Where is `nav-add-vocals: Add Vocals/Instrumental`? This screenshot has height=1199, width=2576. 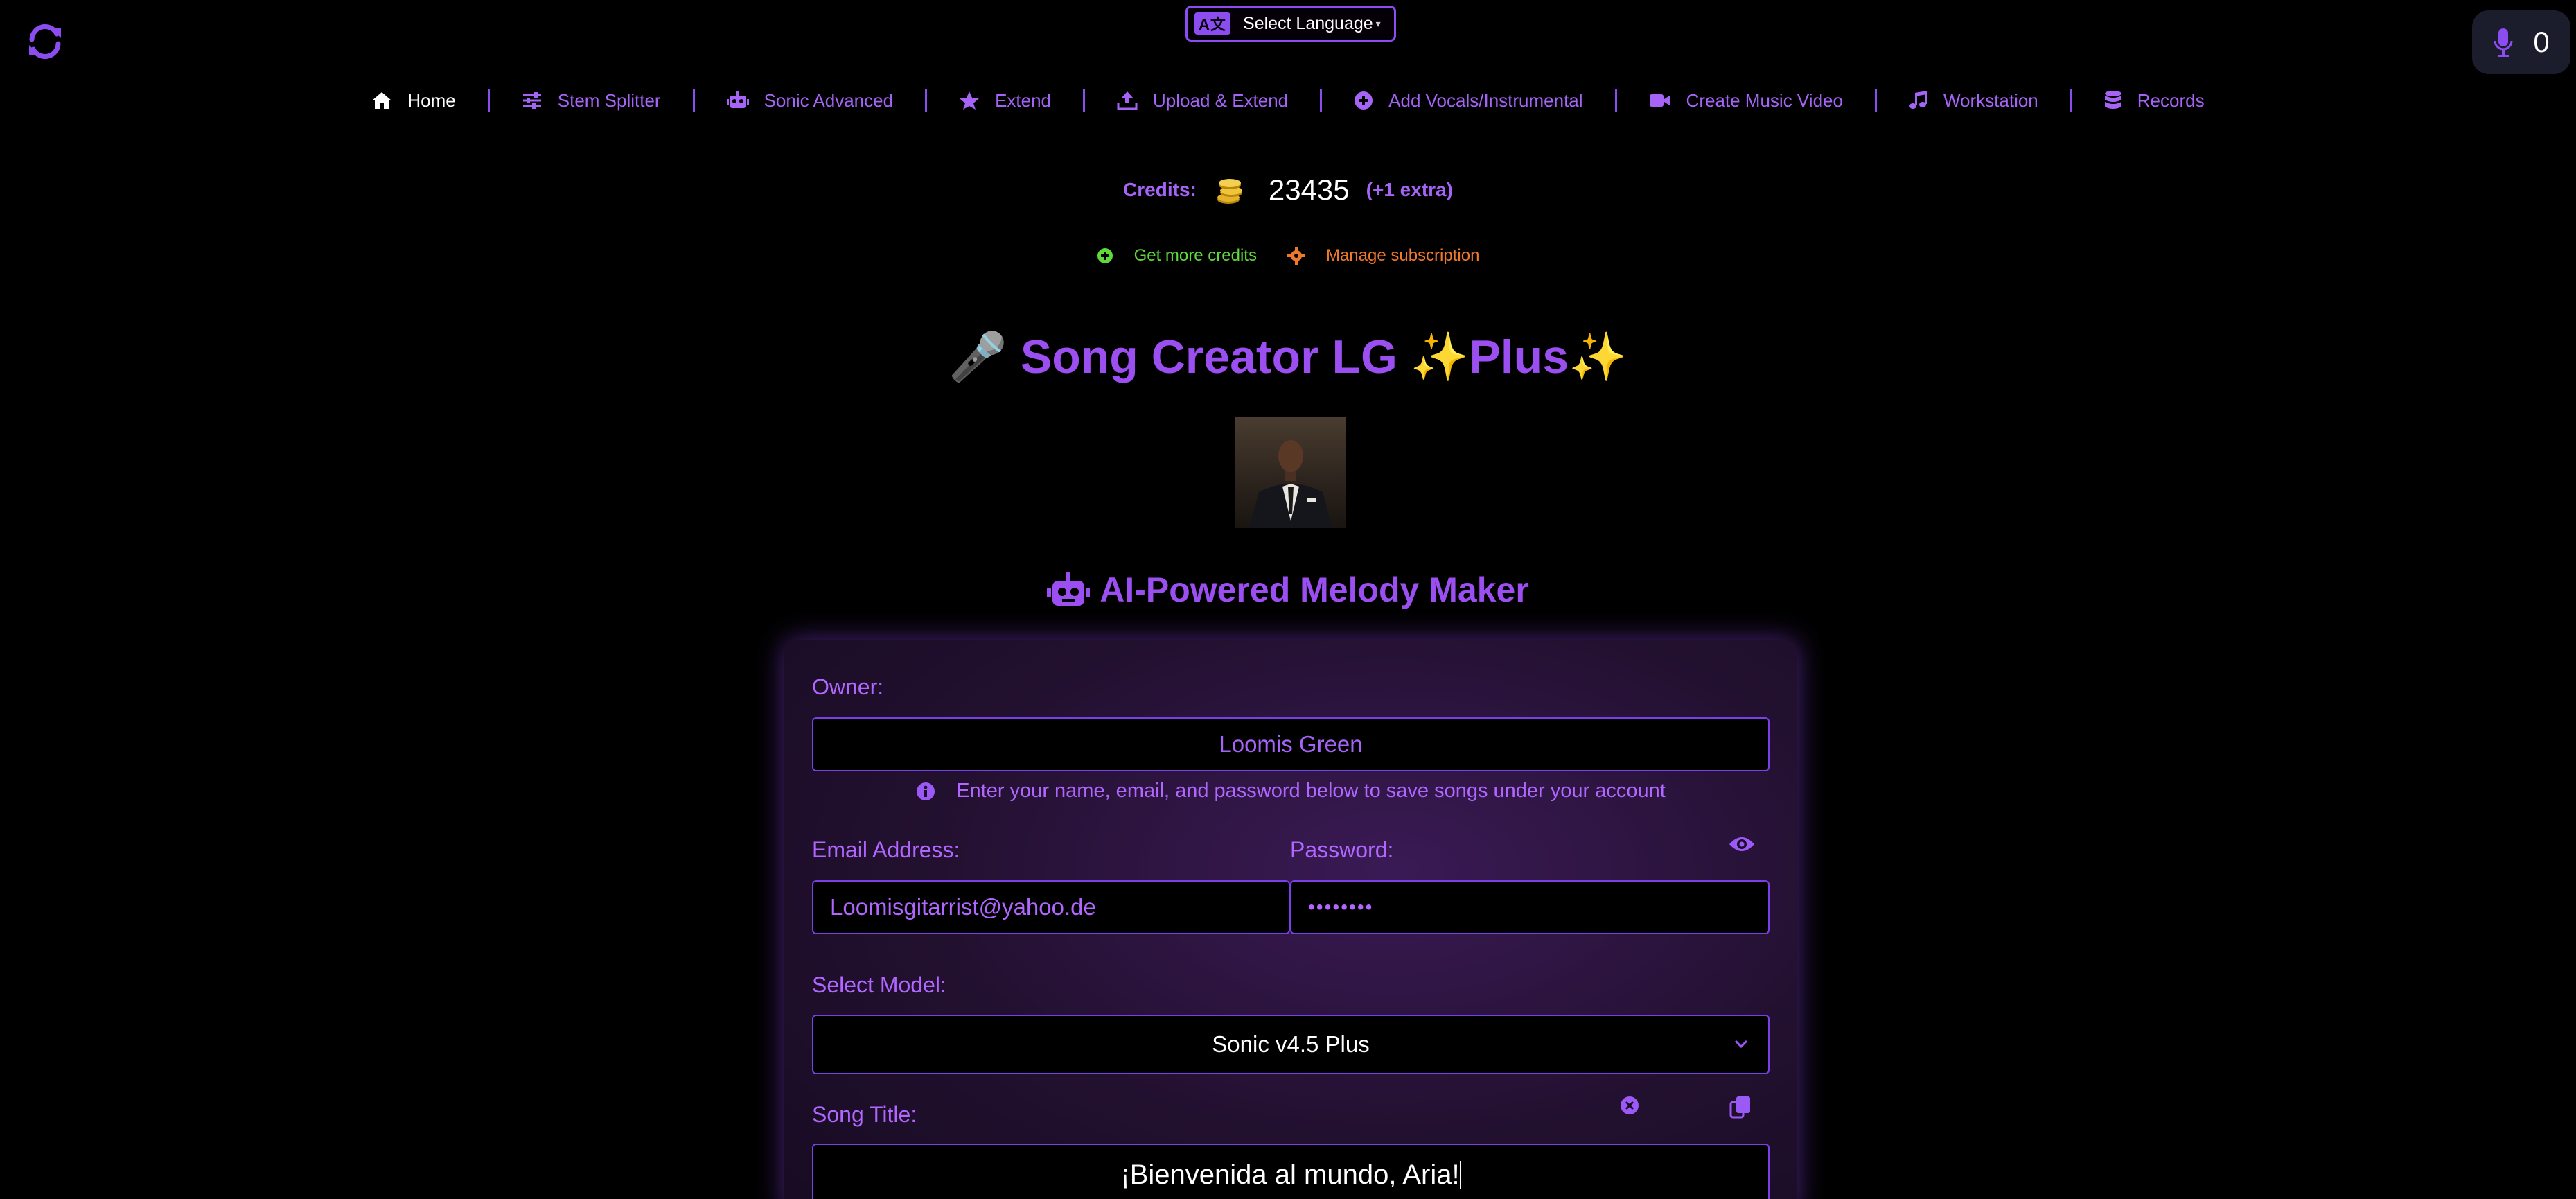
nav-add-vocals: Add Vocals/Instrumental is located at coordinates (1468, 100).